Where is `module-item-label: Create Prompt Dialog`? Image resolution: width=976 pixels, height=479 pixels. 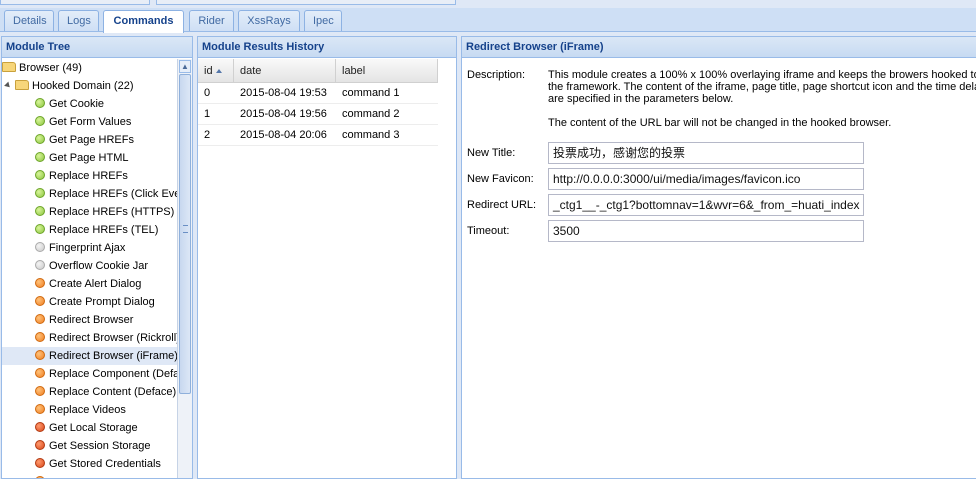
module-item-label: Create Prompt Dialog is located at coordinates (102, 302).